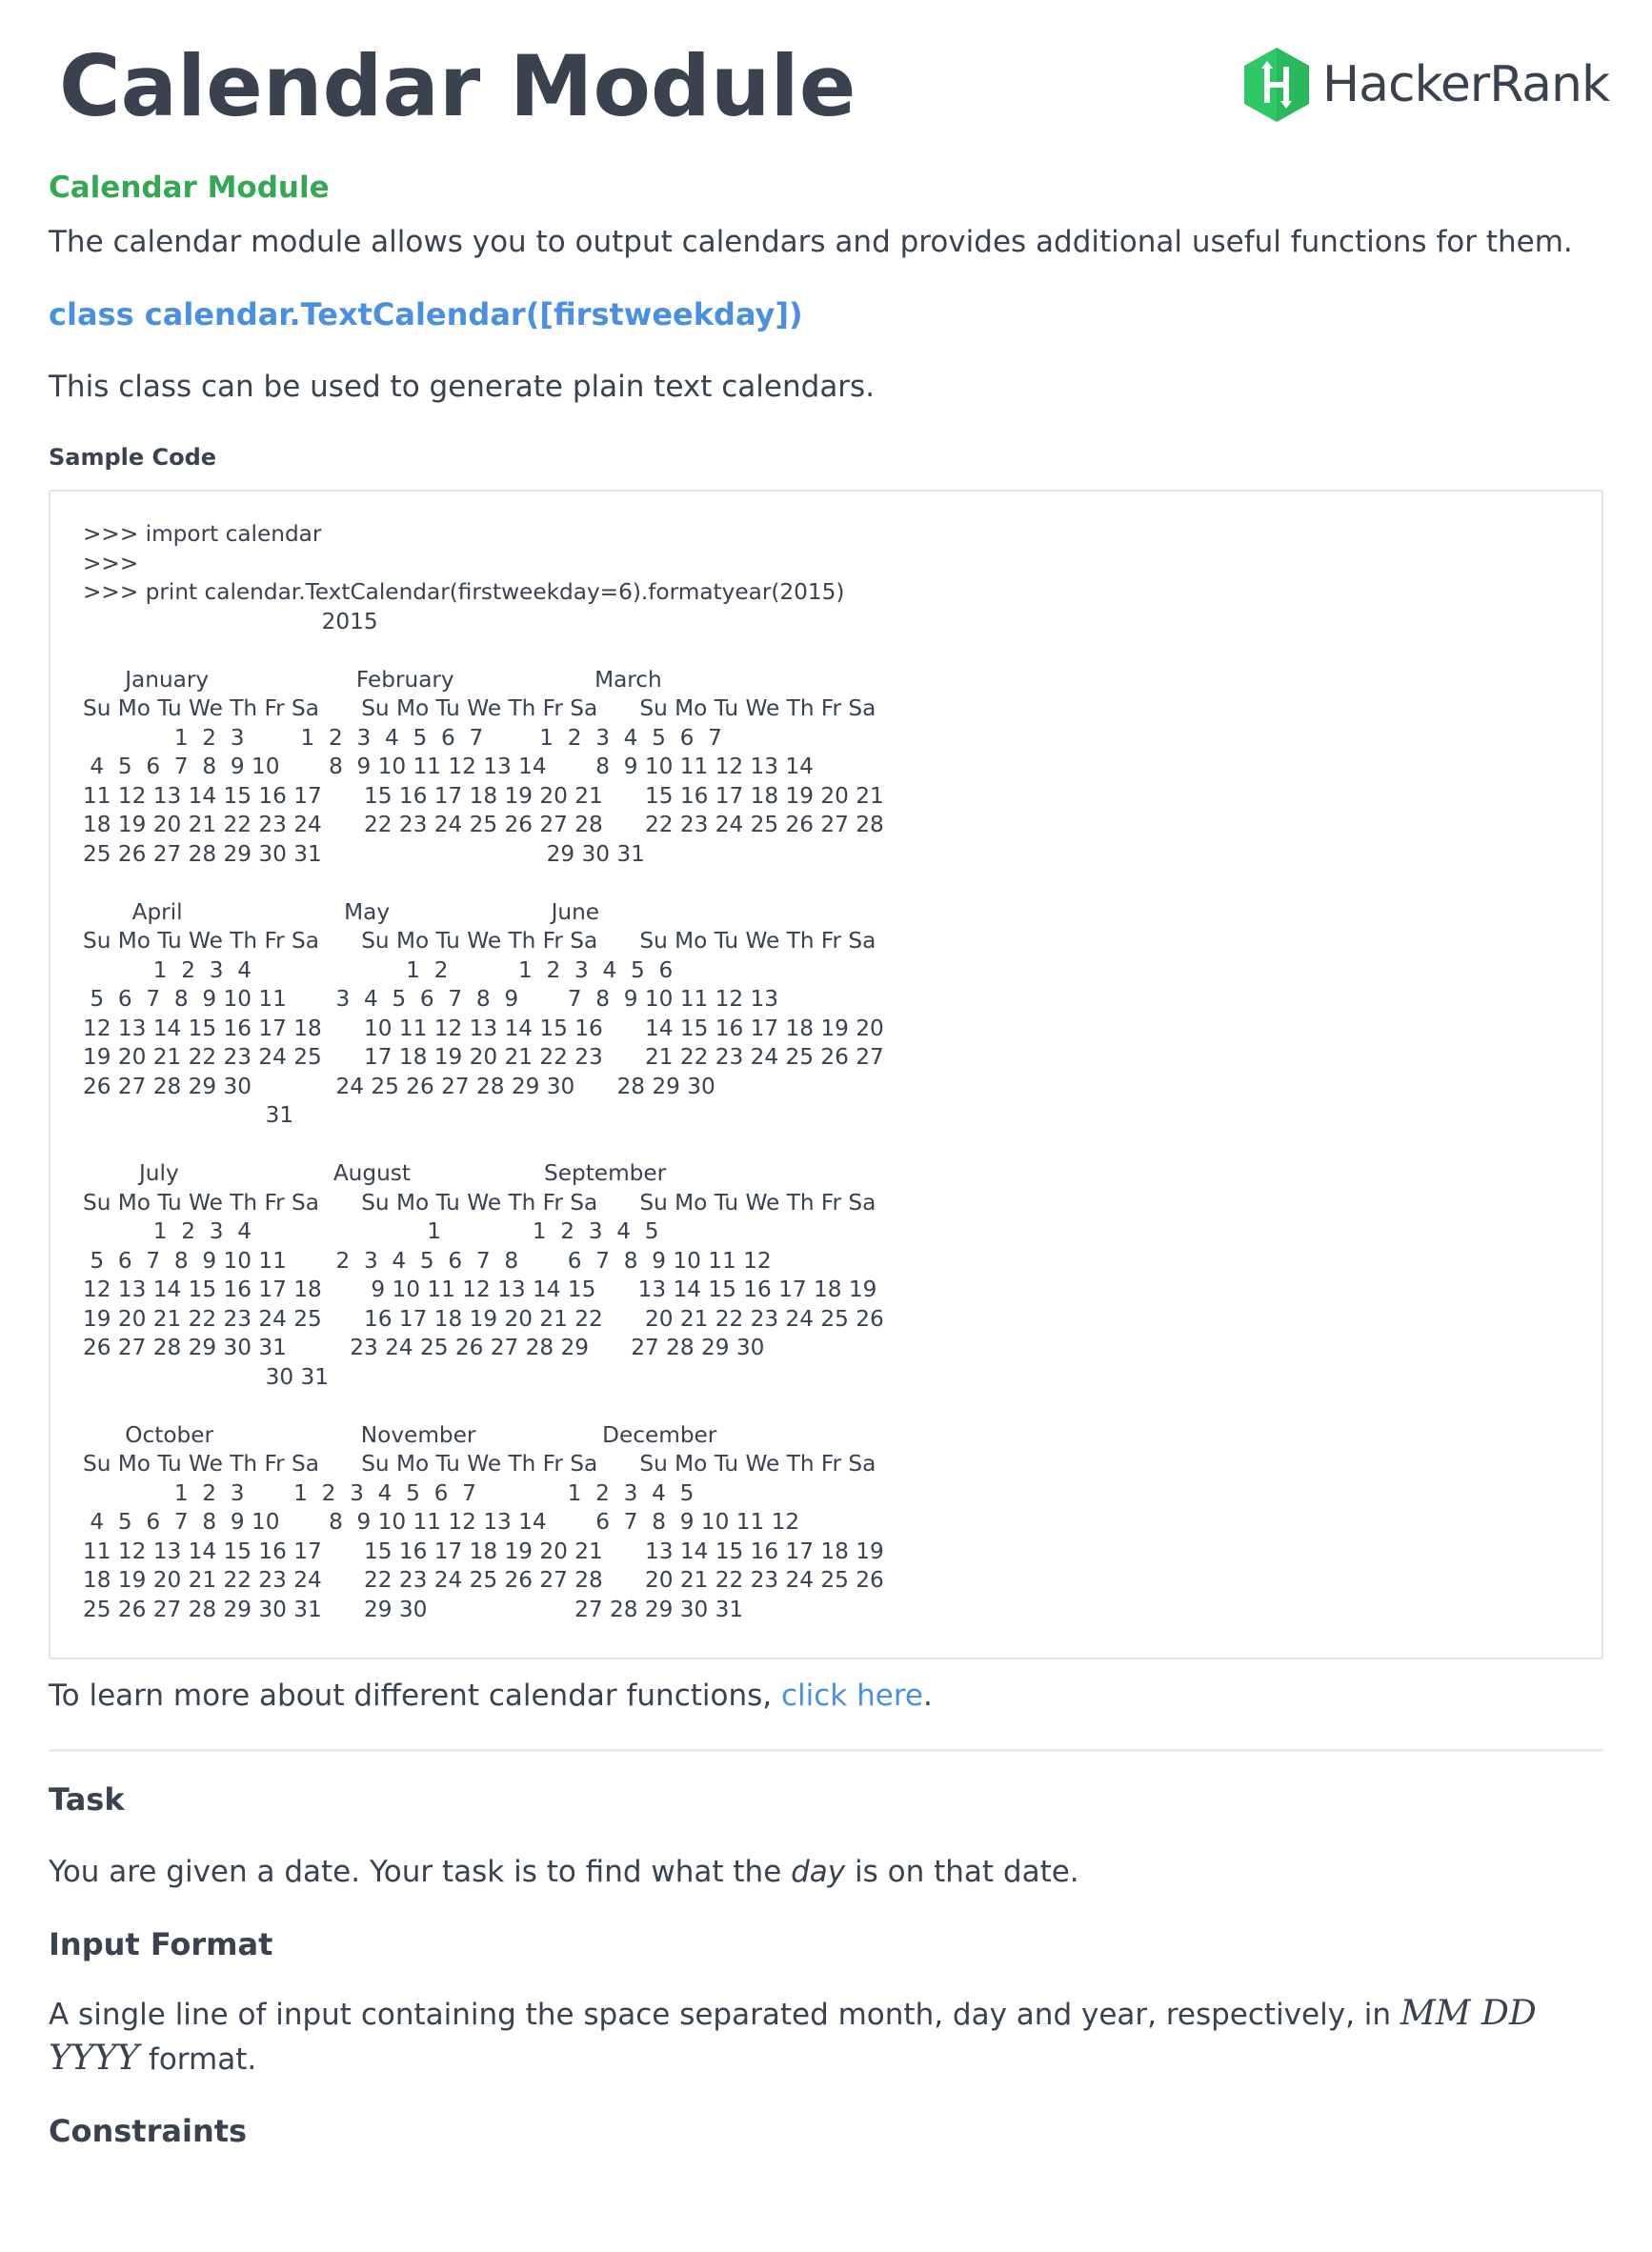 This screenshot has height=2252, width=1652. Describe the element at coordinates (826, 1750) in the screenshot. I see `section-divider` at that location.